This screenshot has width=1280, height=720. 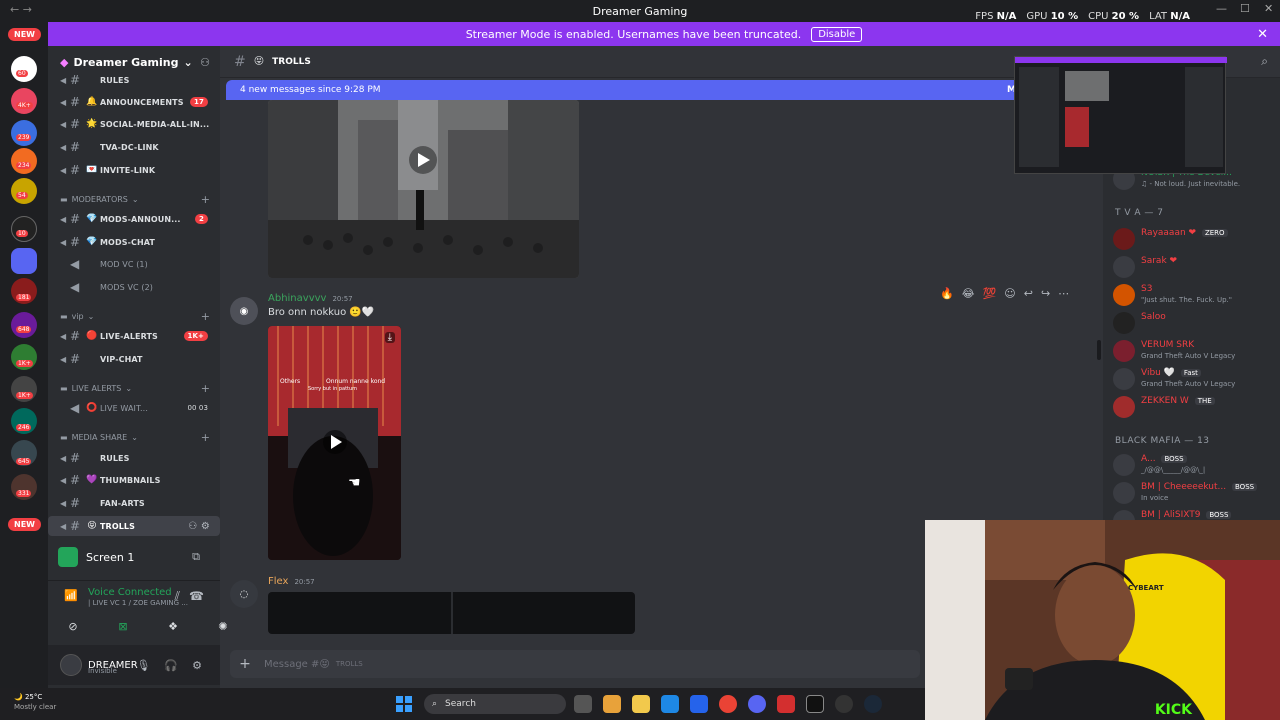 What do you see at coordinates (223, 626) in the screenshot?
I see `soundboard-icon: ✺` at bounding box center [223, 626].